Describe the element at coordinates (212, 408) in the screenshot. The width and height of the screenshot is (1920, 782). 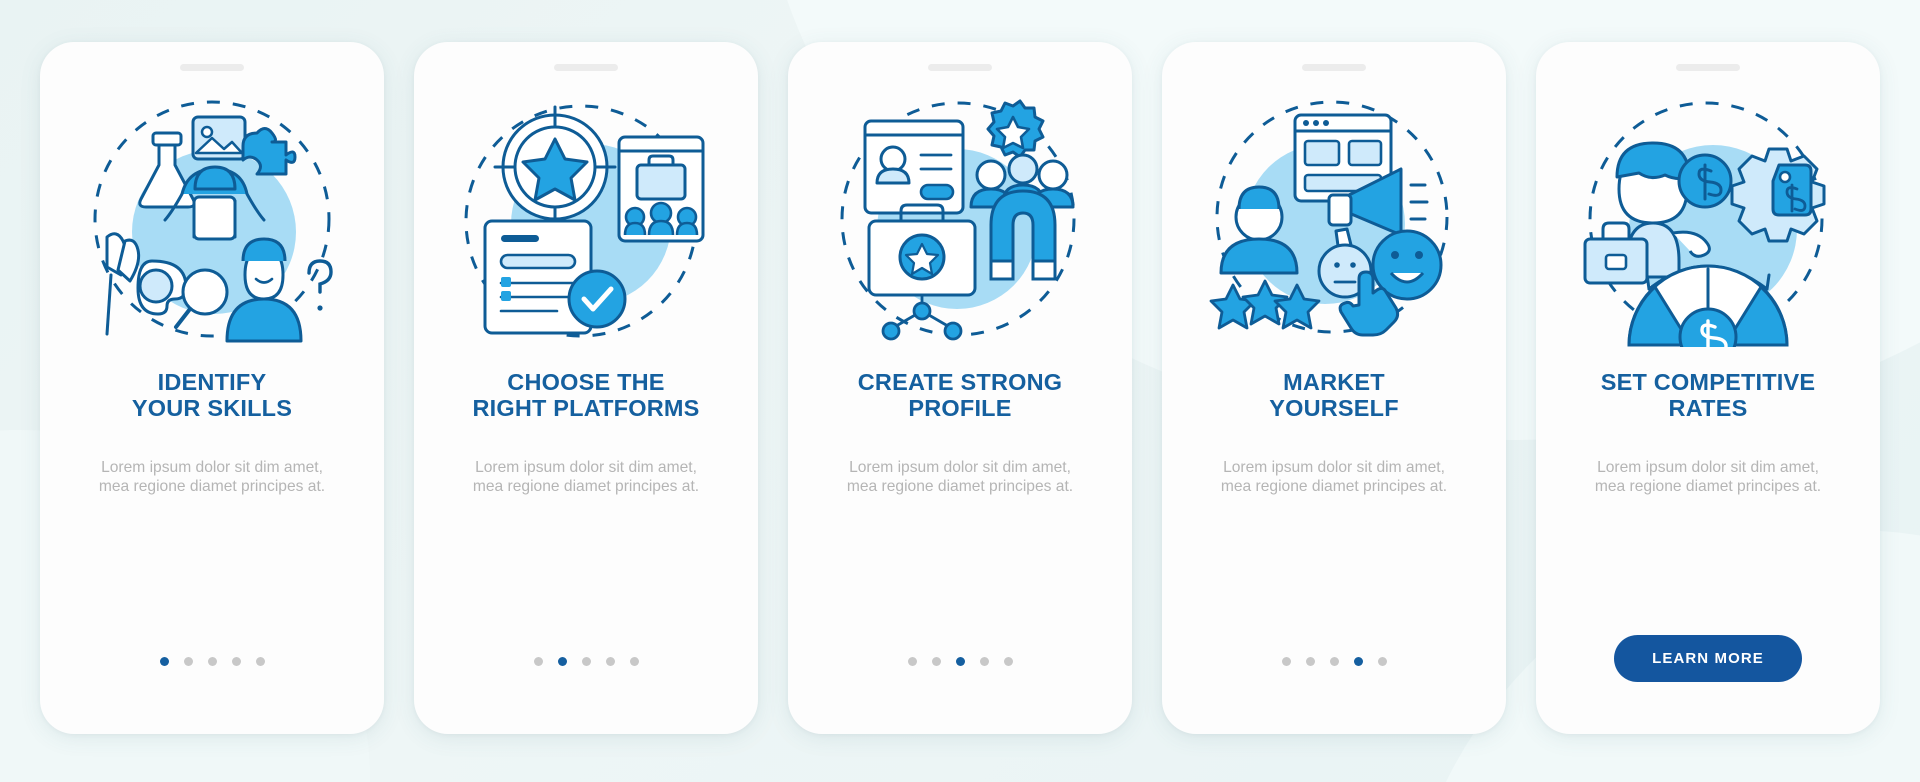
I see `card-title-line-2: YOUR SKILLS` at that location.